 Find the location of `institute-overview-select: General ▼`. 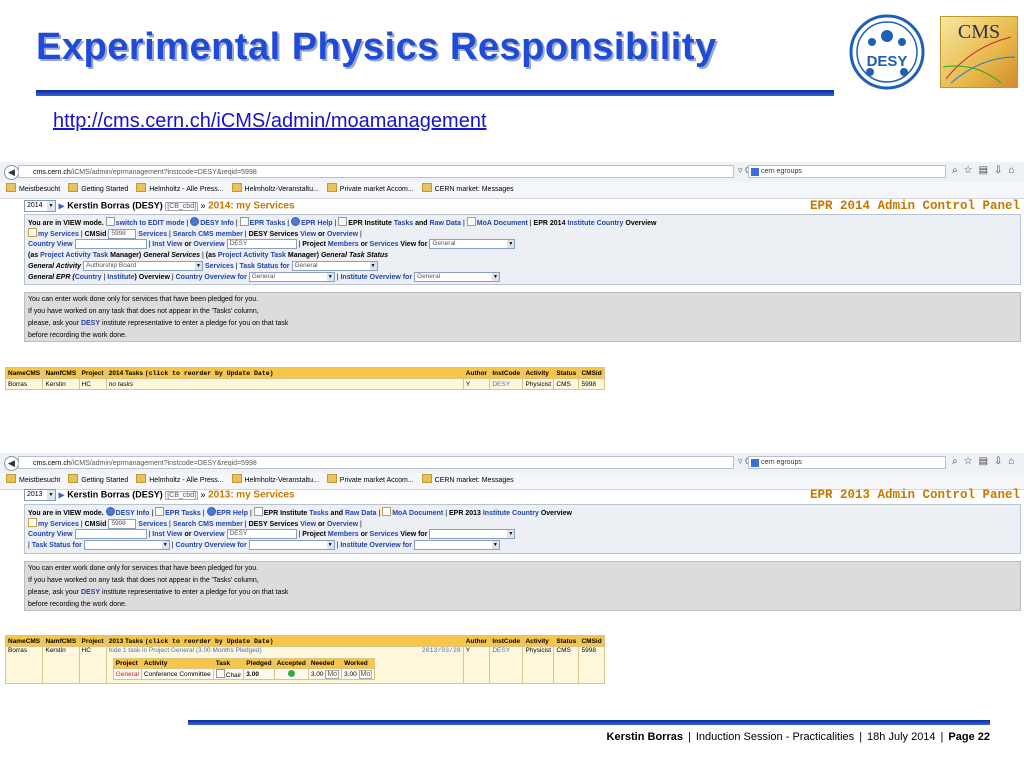

institute-overview-select: General ▼ is located at coordinates (457, 277).